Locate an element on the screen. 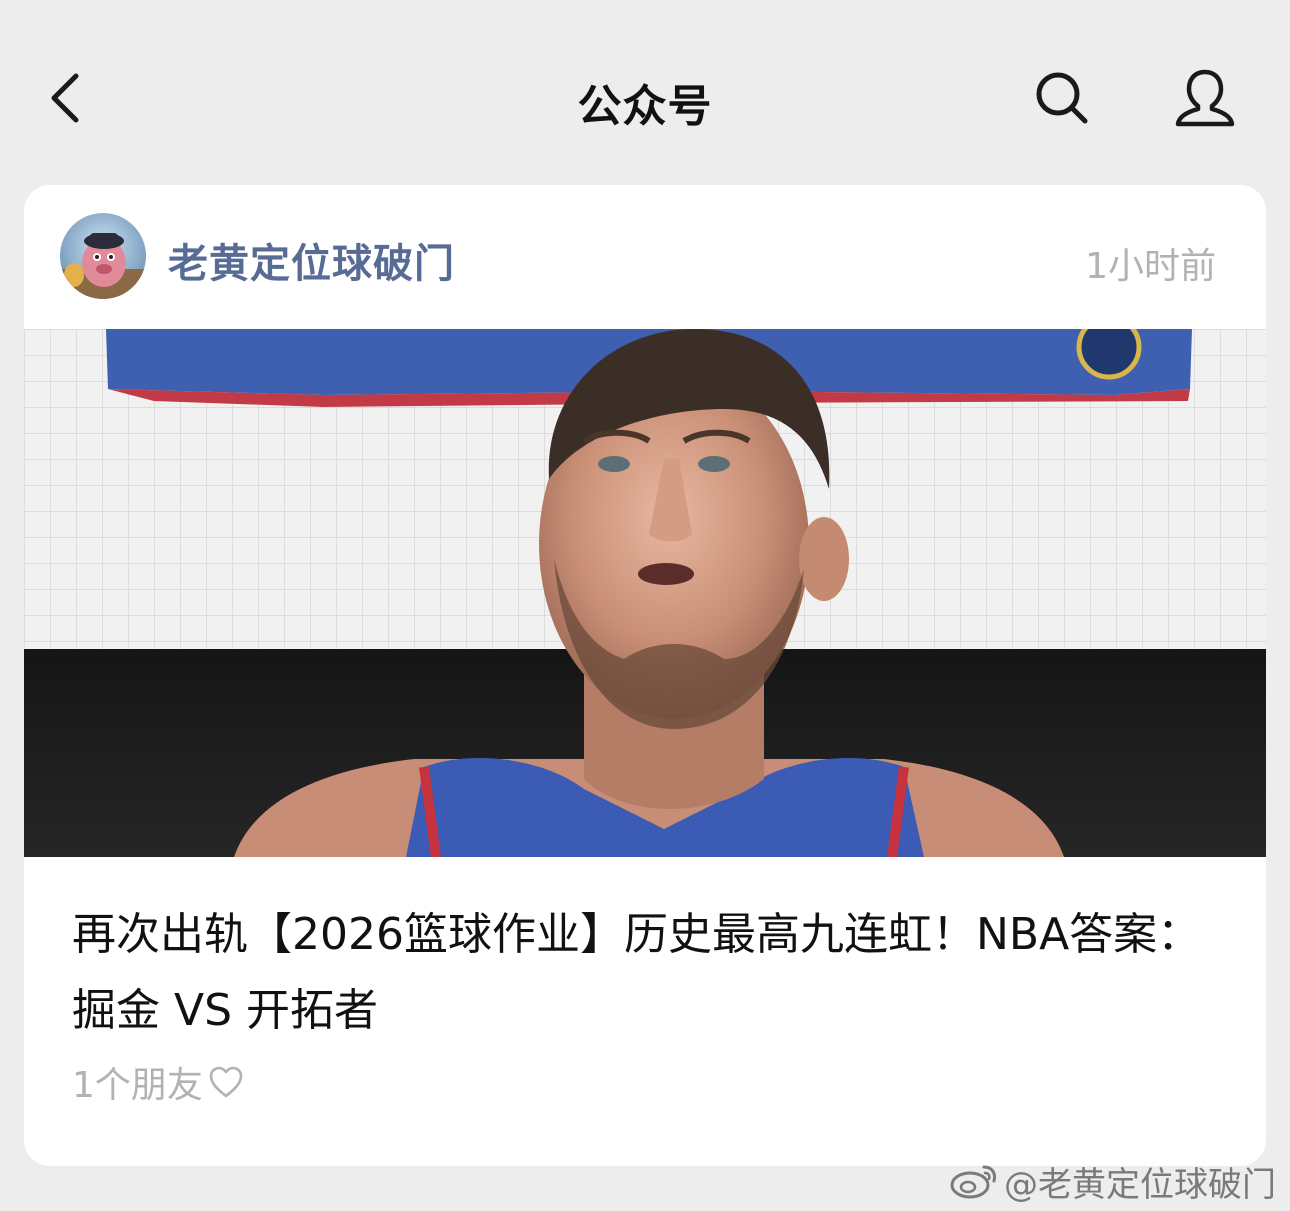 The image size is (1290, 1211). profile-button is located at coordinates (1205, 98).